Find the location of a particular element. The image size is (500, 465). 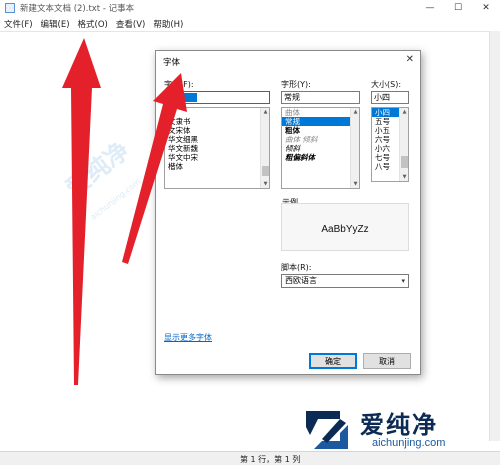

list-item: 文宋体 is located at coordinates (217, 130).